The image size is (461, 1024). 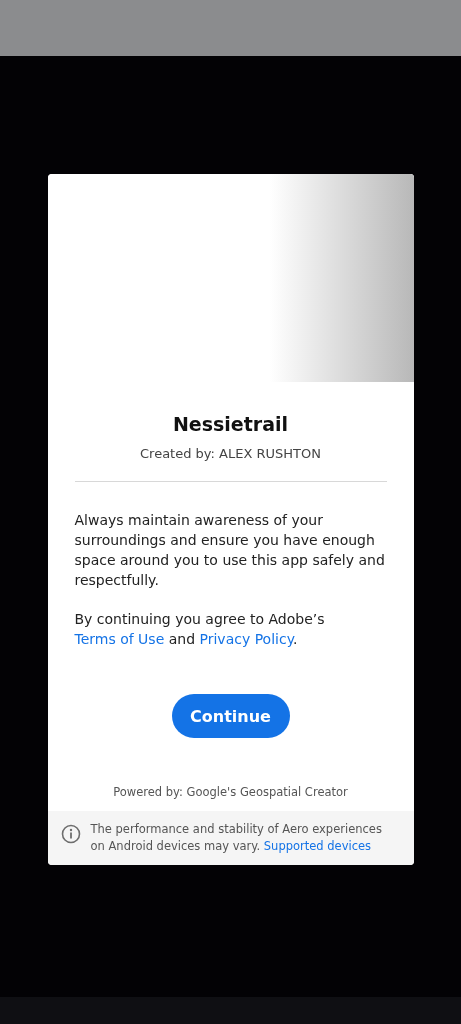 I want to click on agreement-text: By continuing you agree to Adobe’s Terms of Use and Privacy Policy., so click(x=200, y=629).